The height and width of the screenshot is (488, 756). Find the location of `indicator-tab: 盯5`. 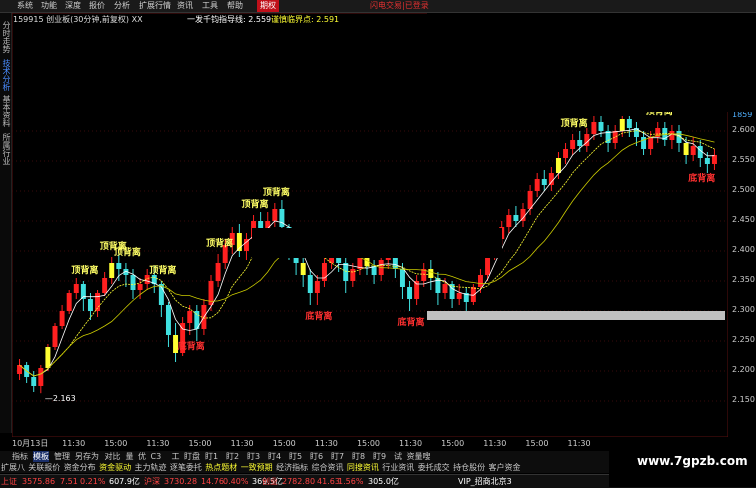

indicator-tab: 盯5 is located at coordinates (295, 456).